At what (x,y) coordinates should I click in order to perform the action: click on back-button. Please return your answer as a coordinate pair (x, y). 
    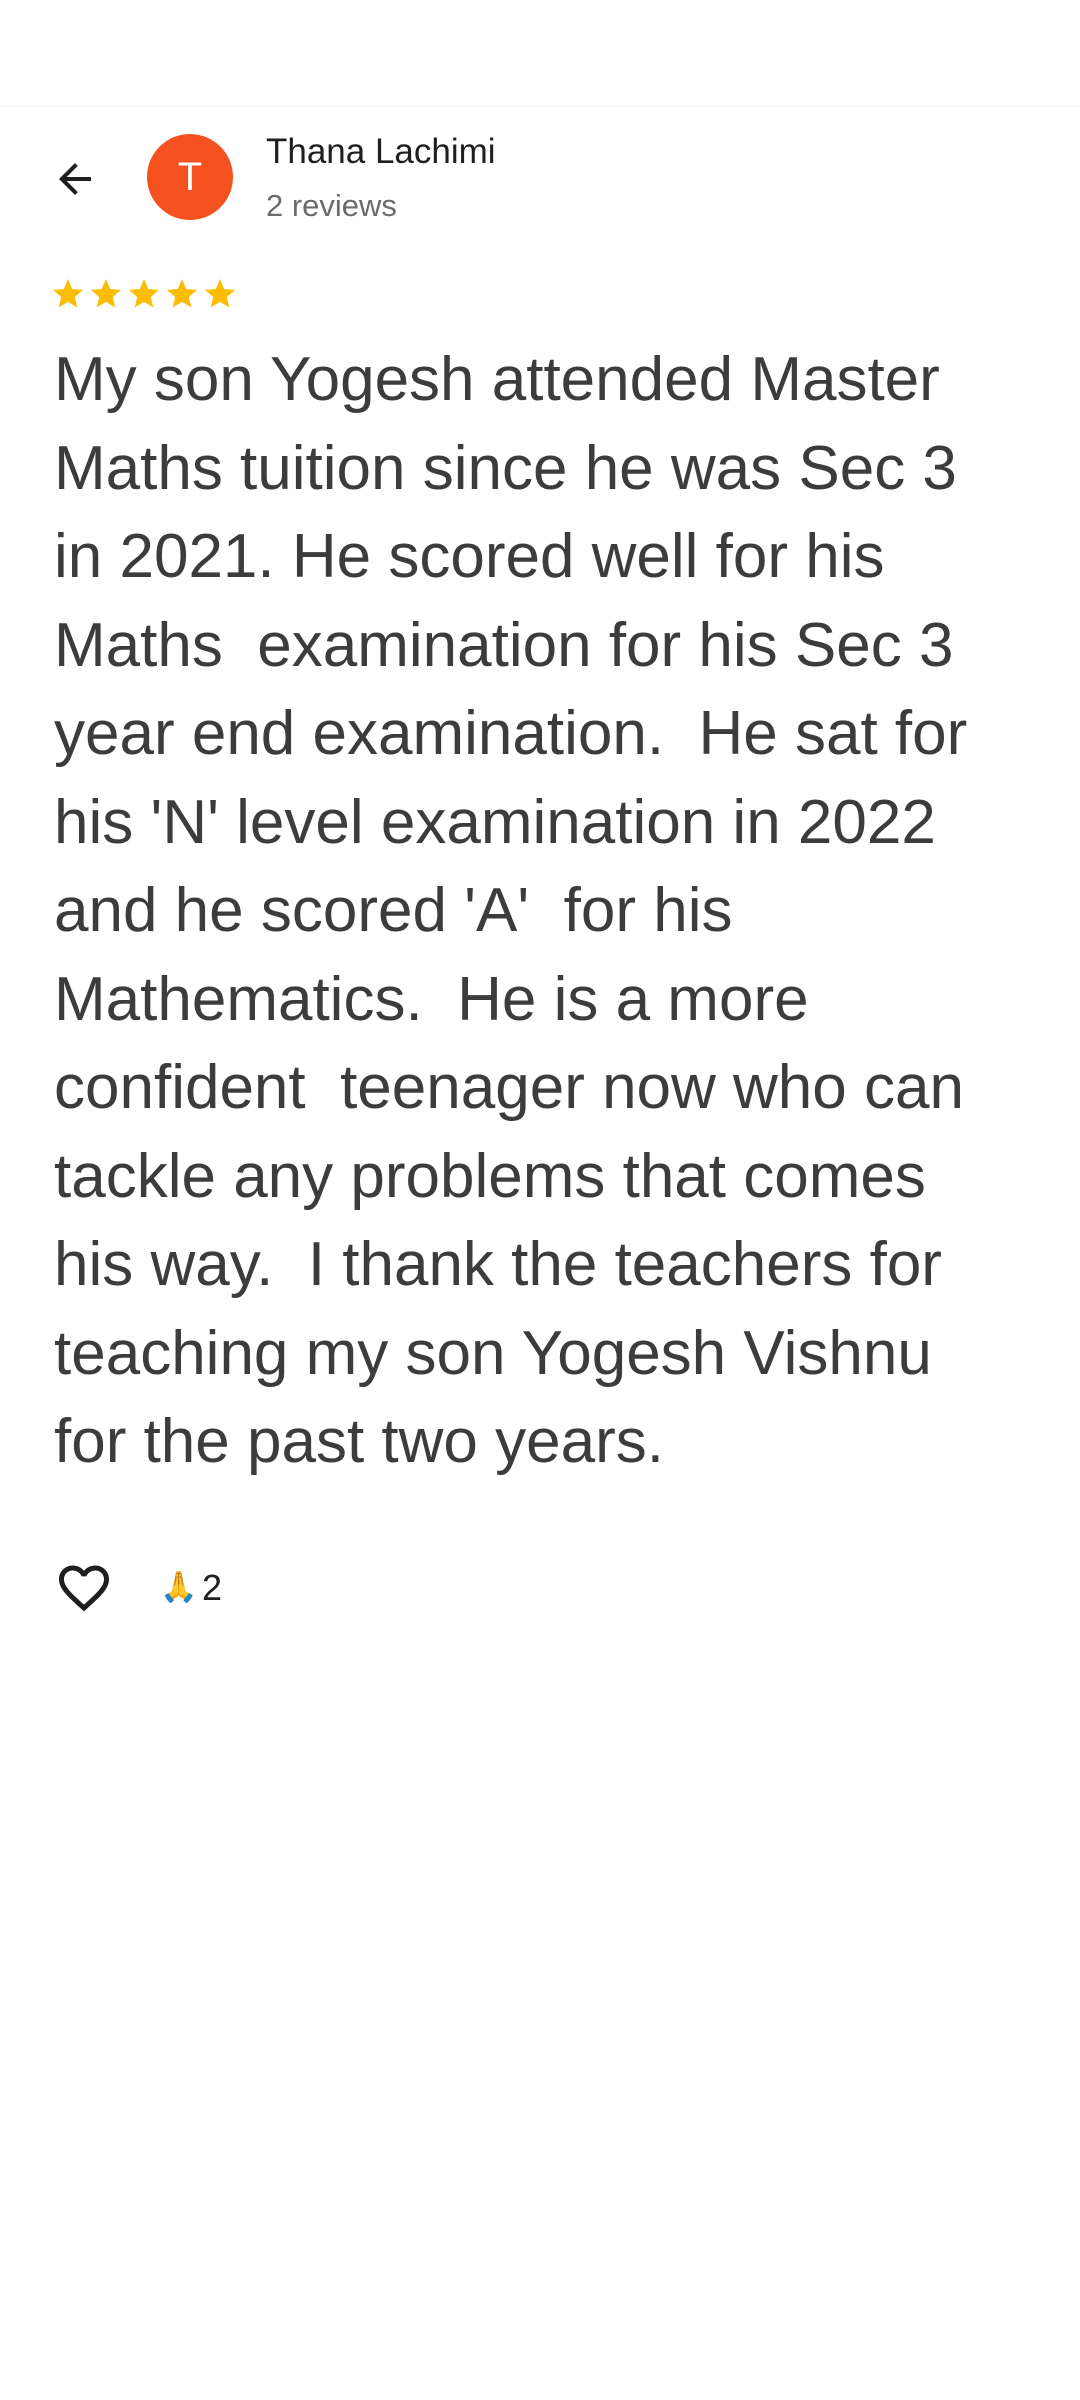
    Looking at the image, I should click on (75, 179).